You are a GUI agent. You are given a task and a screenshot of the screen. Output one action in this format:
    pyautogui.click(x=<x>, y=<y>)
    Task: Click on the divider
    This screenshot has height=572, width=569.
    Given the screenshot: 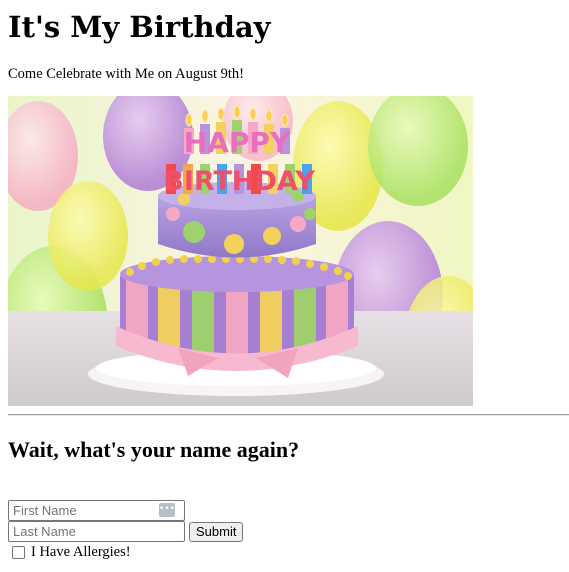 What is the action you would take?
    pyautogui.click(x=288, y=415)
    